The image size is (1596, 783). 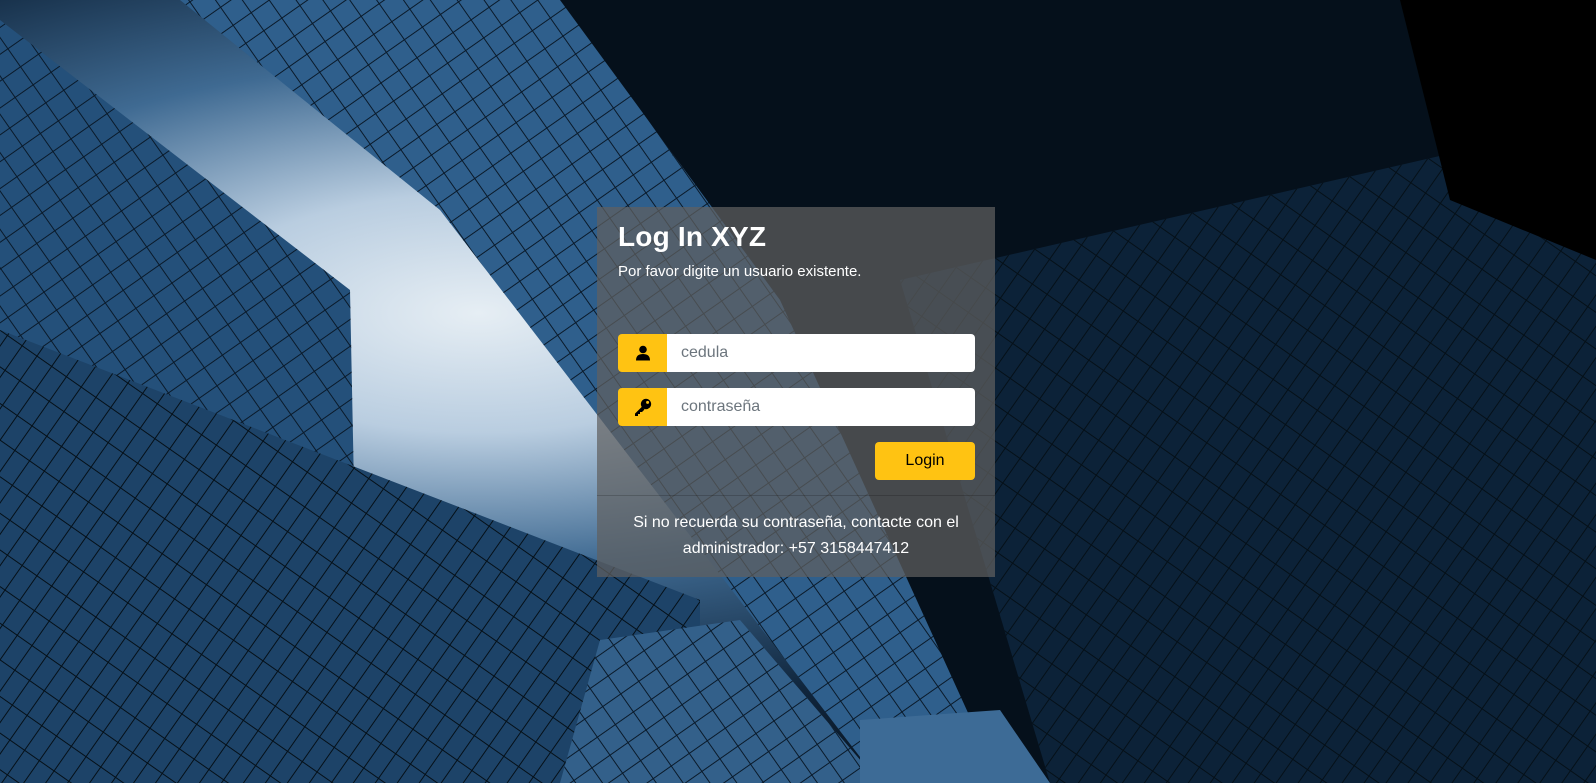 I want to click on user-input-group, so click(x=796, y=353).